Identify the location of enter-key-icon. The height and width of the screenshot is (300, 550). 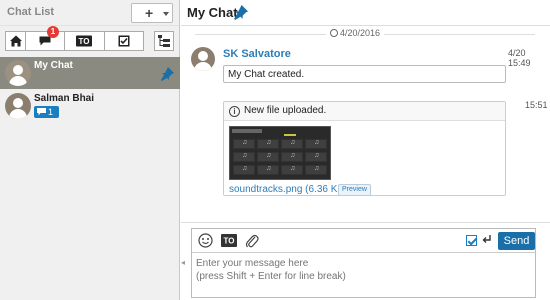
(486, 239).